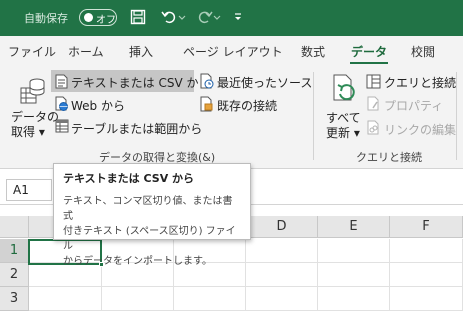  Describe the element at coordinates (282, 227) in the screenshot. I see `column-header-d: D` at that location.